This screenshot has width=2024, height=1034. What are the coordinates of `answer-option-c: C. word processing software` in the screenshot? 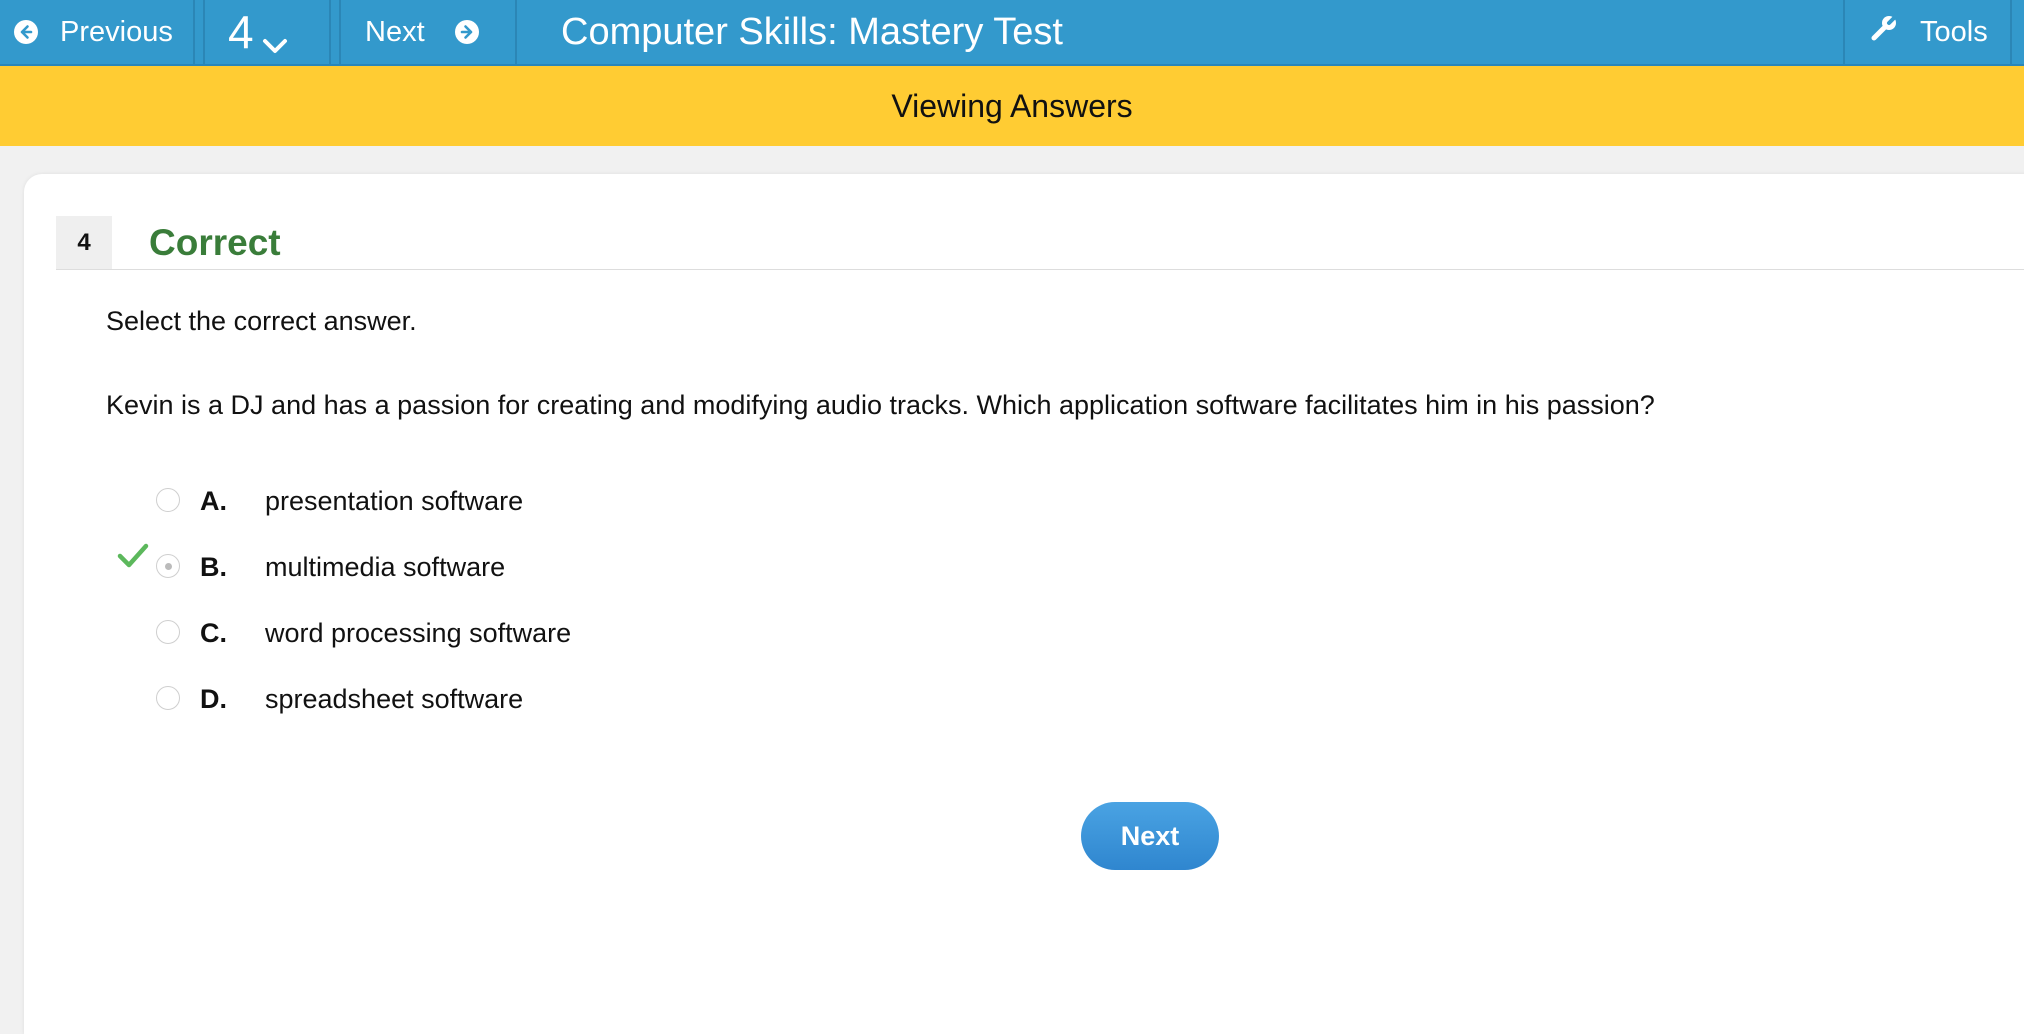 It's located at (460, 633).